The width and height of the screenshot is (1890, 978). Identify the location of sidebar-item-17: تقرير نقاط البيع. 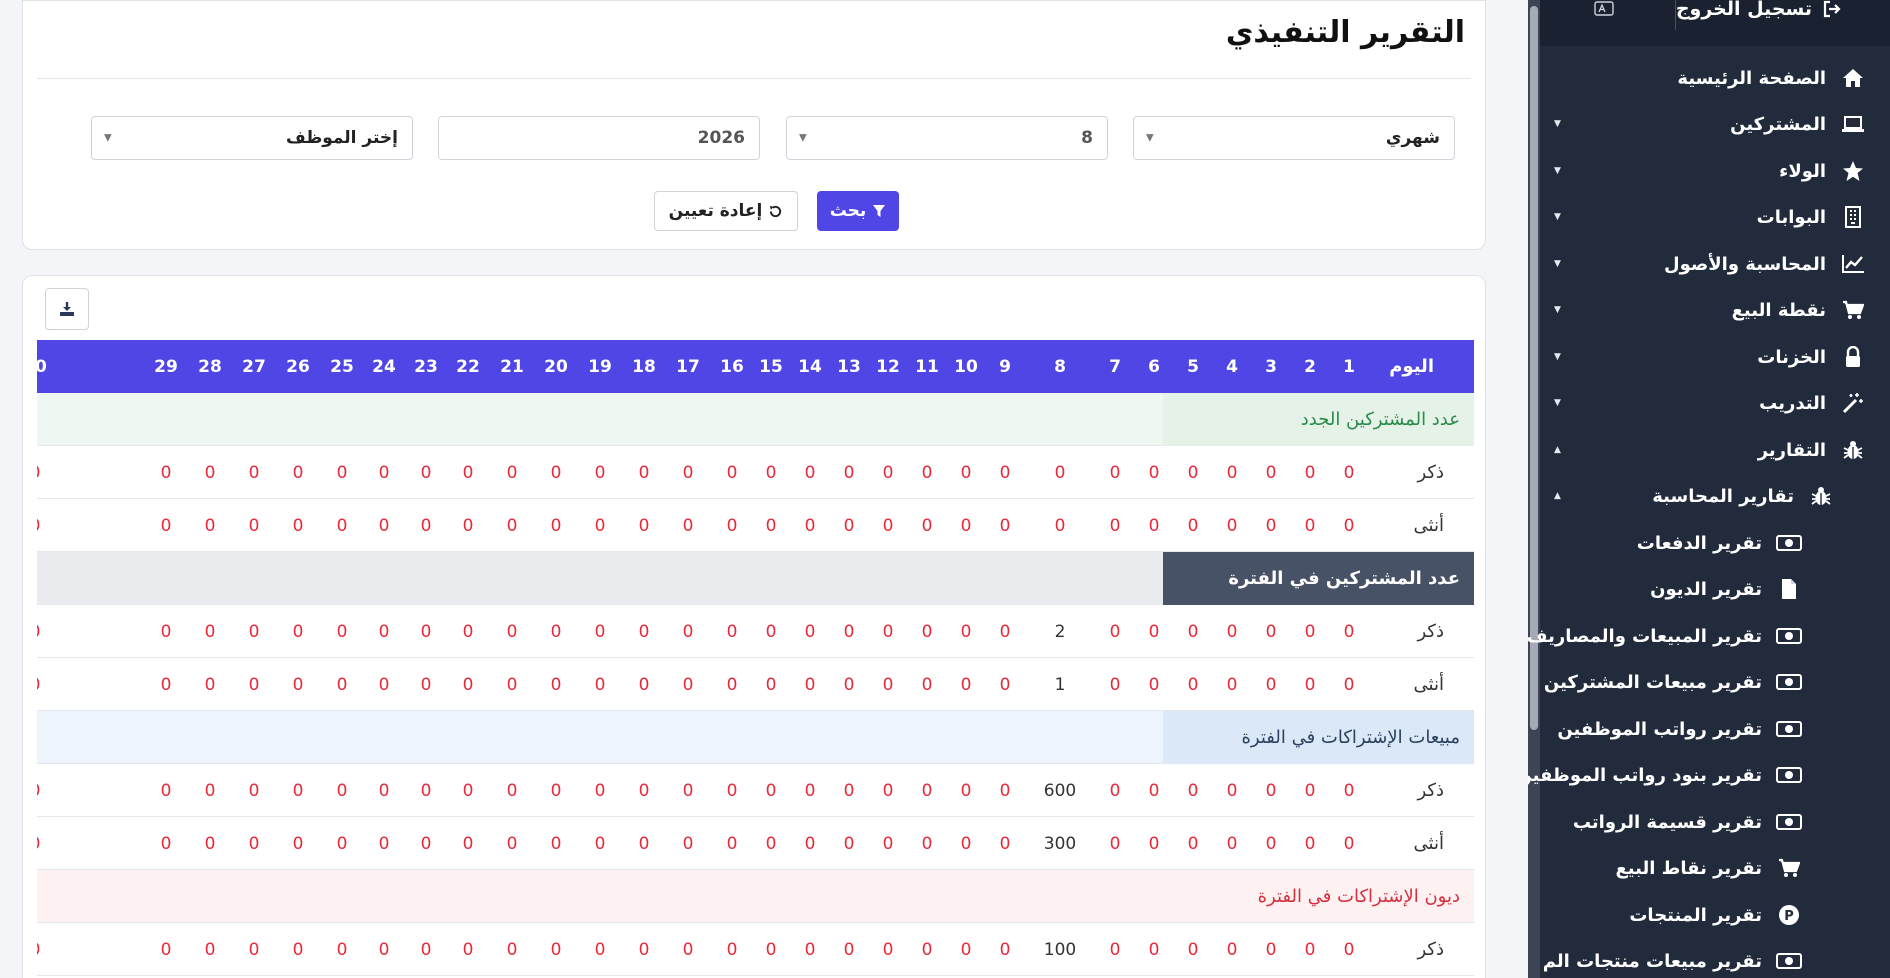
(1715, 868).